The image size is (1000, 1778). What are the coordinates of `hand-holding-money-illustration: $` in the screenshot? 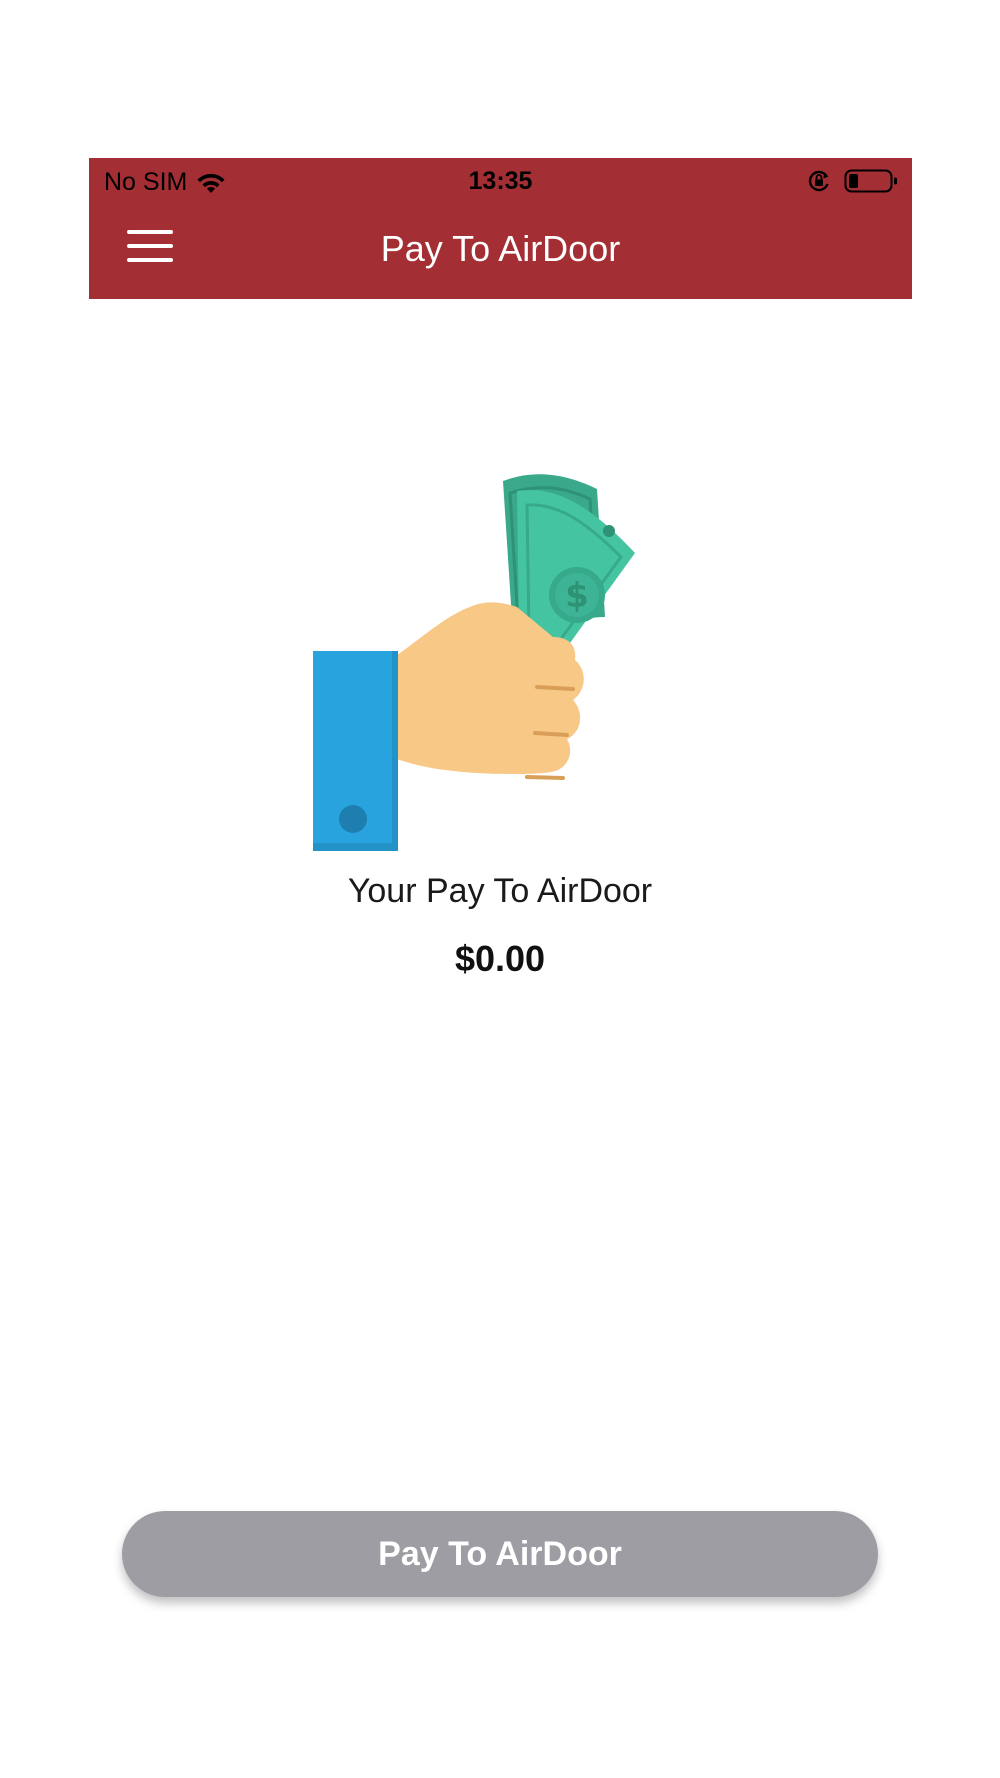 It's located at (474, 662).